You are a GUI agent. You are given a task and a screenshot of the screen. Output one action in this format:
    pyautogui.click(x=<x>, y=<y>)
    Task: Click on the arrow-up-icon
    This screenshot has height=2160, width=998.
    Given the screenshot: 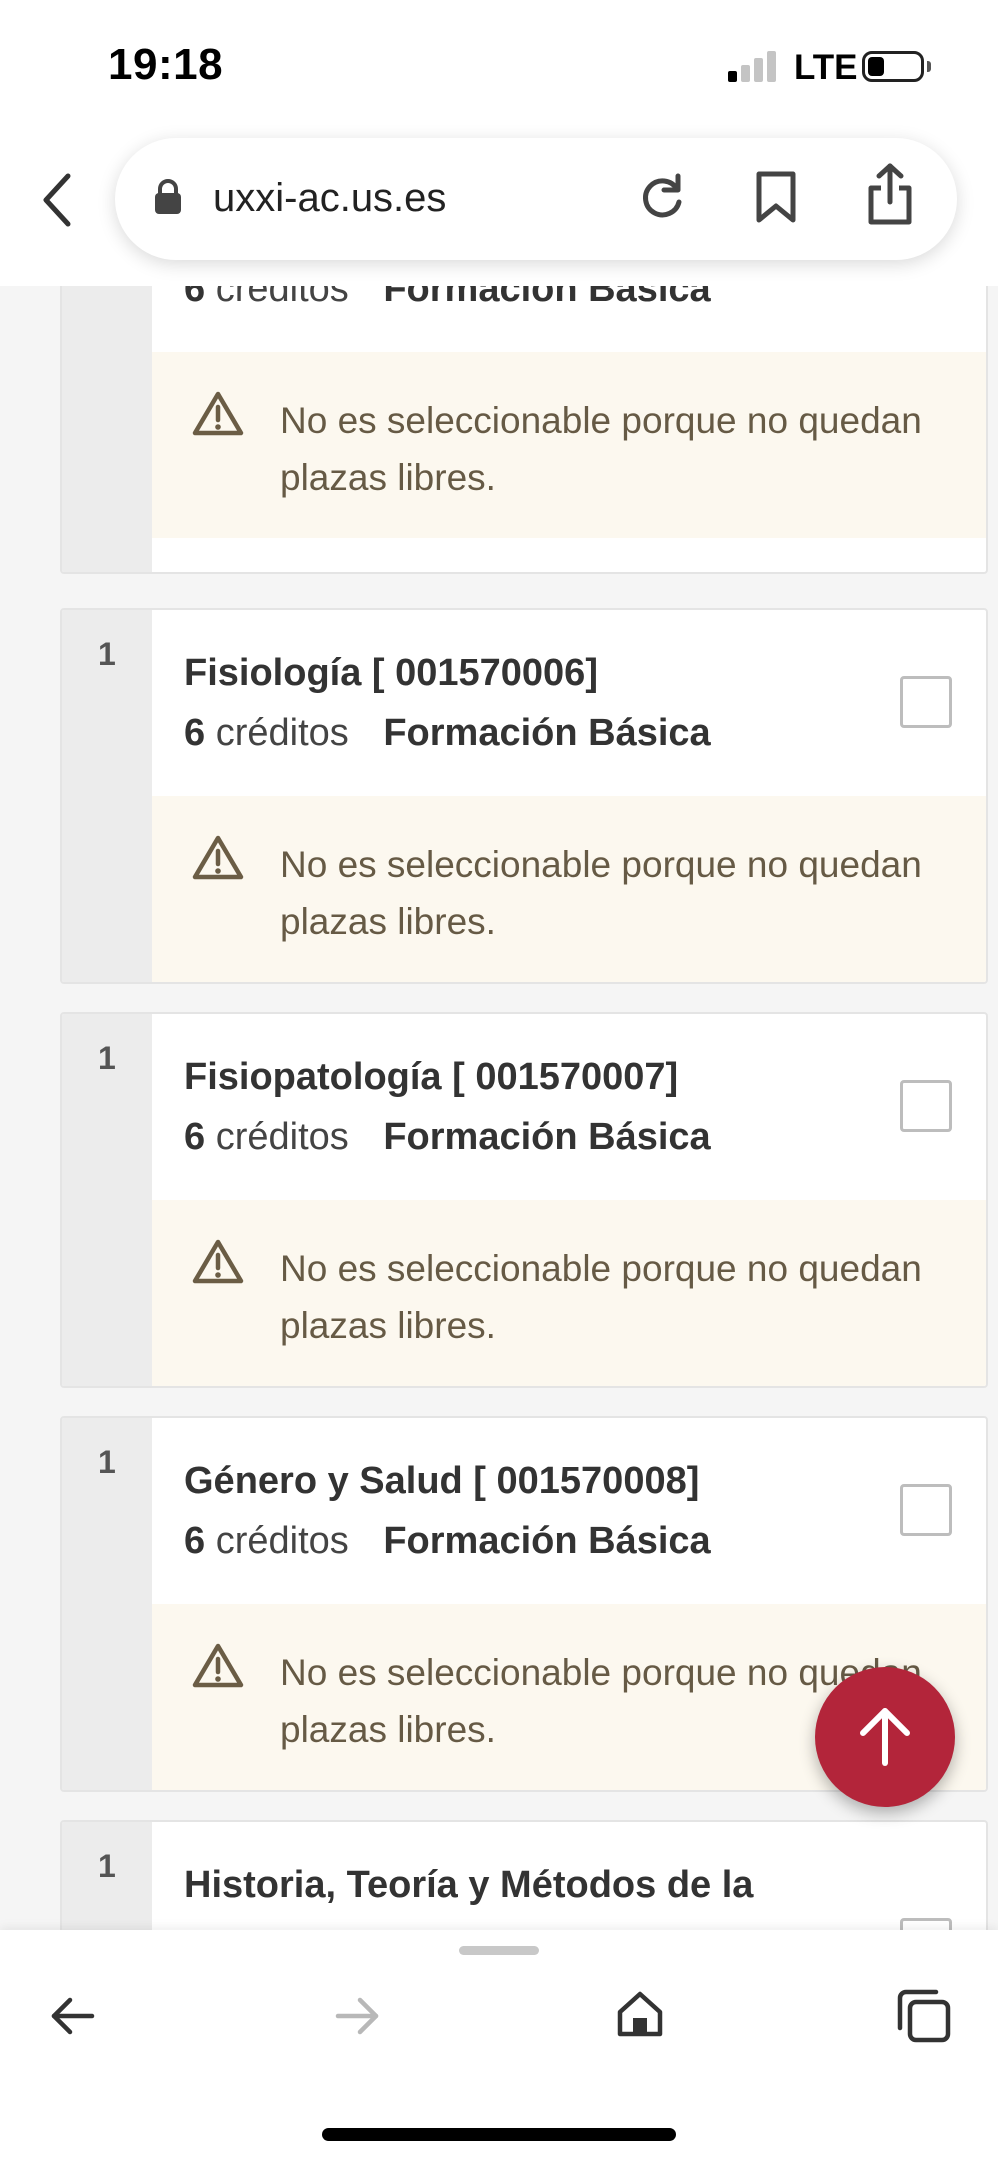 What is the action you would take?
    pyautogui.click(x=885, y=1737)
    